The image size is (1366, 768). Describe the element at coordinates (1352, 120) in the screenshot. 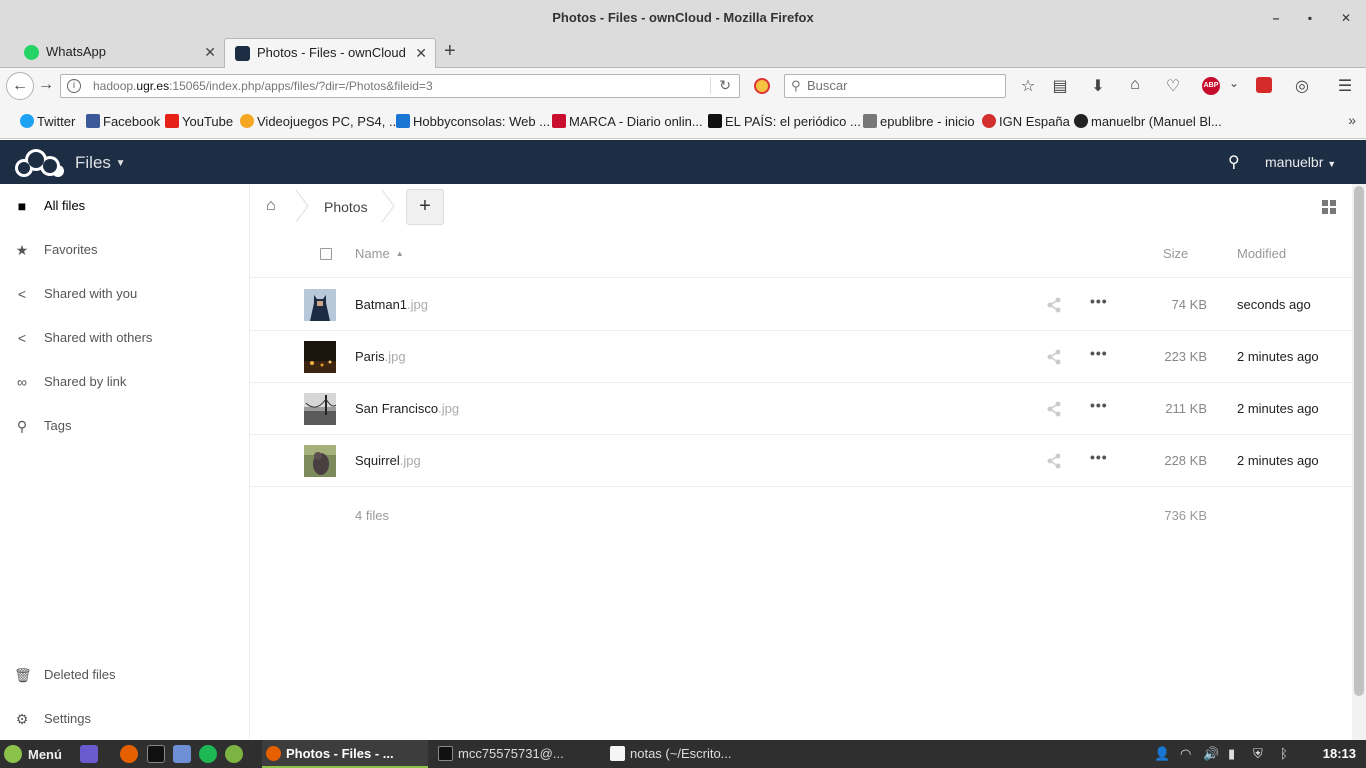

I see `chevron-right-icon: »` at that location.